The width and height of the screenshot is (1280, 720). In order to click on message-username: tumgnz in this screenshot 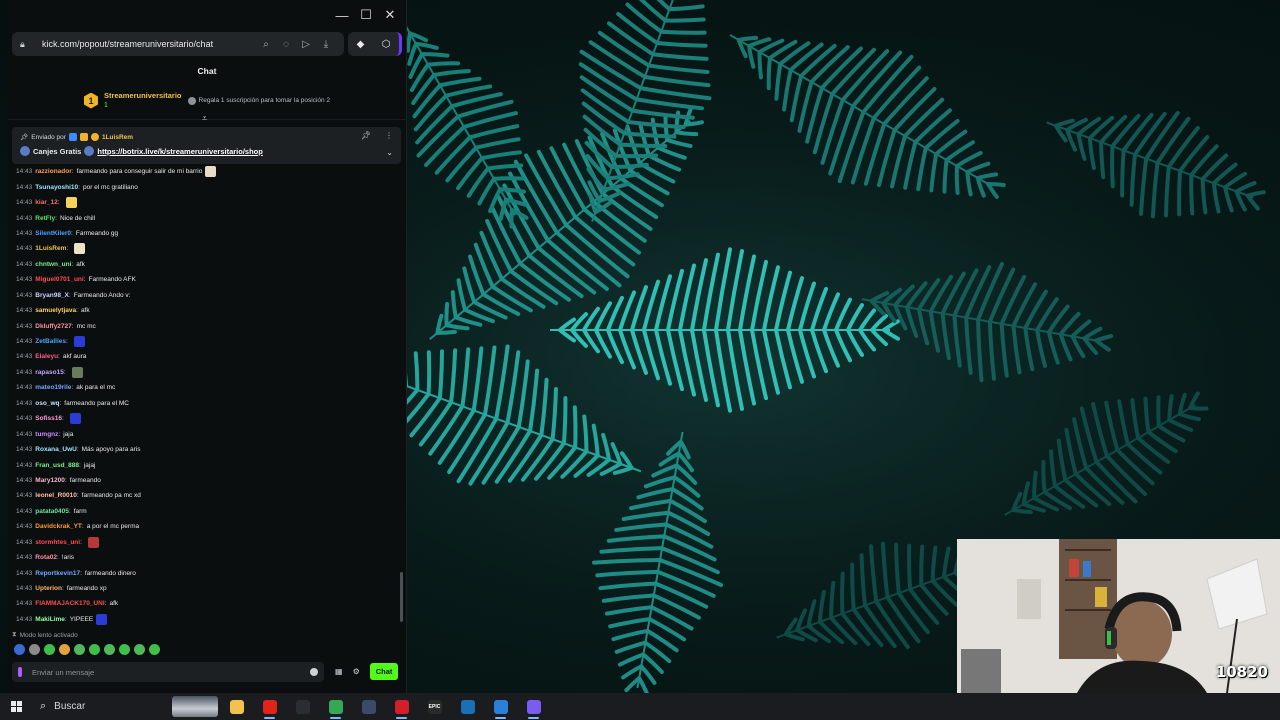, I will do `click(46, 434)`.